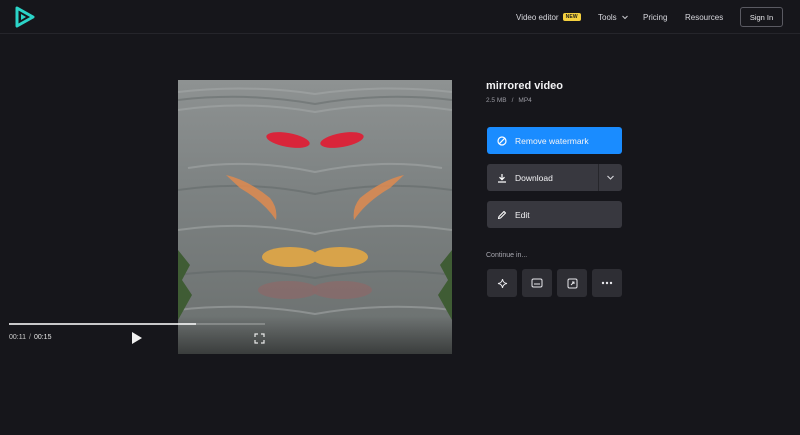 The width and height of the screenshot is (800, 435). I want to click on download-options-button, so click(610, 177).